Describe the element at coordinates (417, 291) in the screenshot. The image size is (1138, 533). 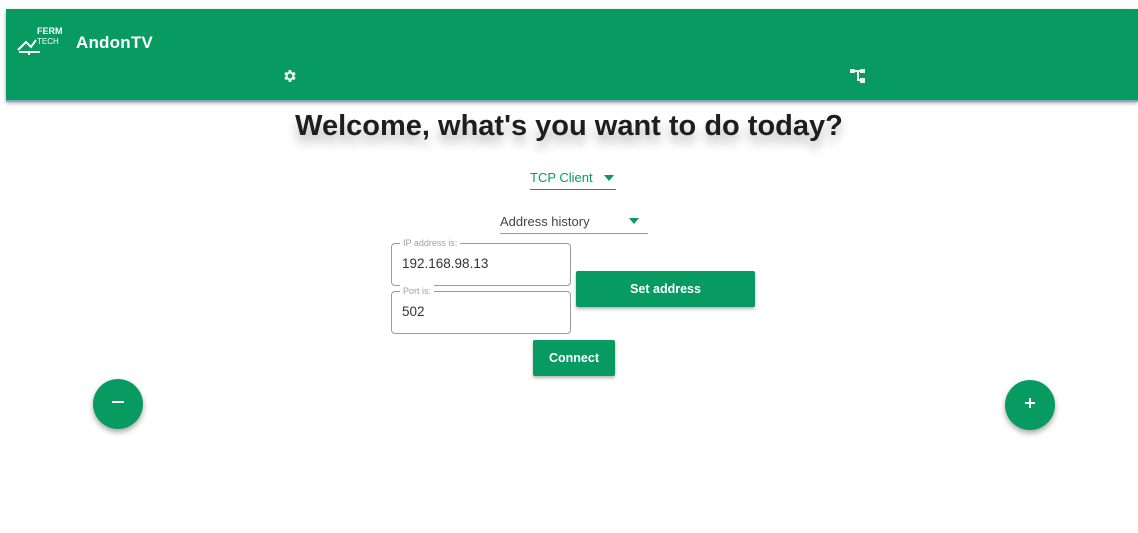
I see `port-label: Port is:` at that location.